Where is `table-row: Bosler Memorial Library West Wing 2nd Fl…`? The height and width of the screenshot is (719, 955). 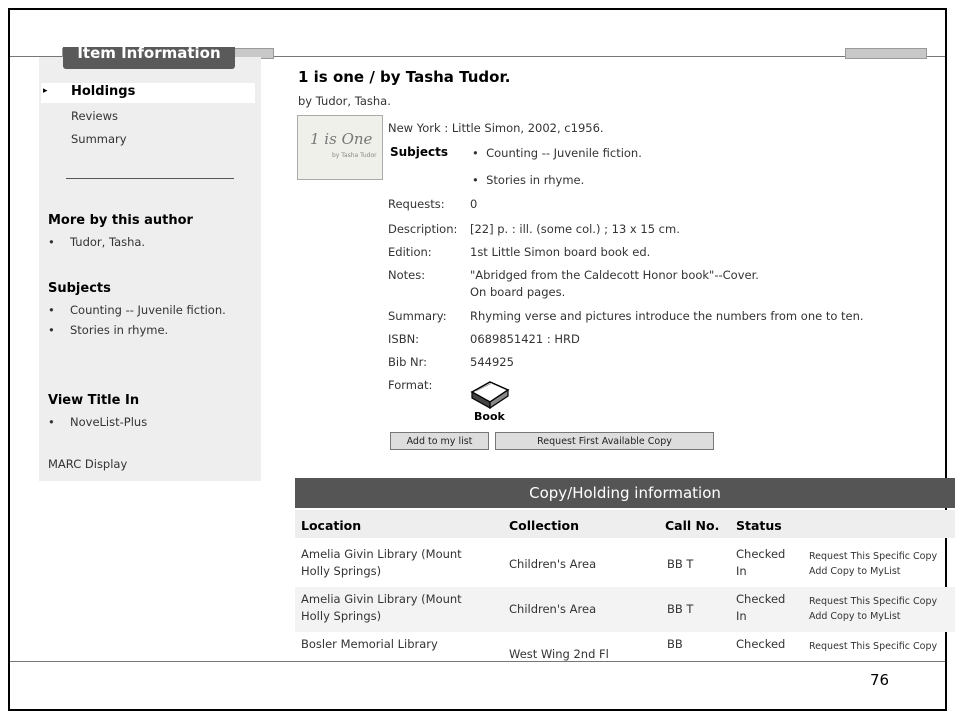
table-row: Bosler Memorial Library West Wing 2nd Fl… is located at coordinates (625, 646).